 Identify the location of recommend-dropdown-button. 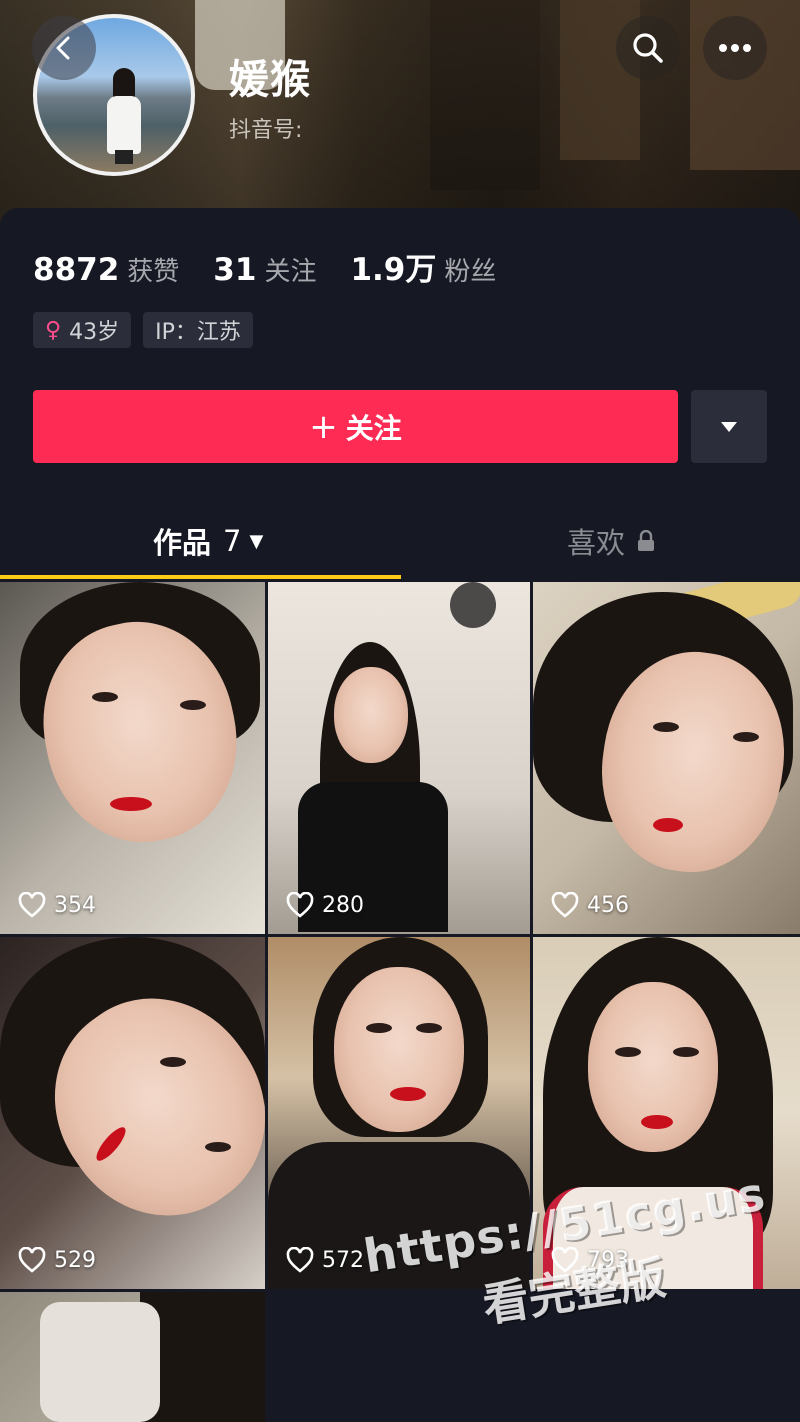
(729, 426).